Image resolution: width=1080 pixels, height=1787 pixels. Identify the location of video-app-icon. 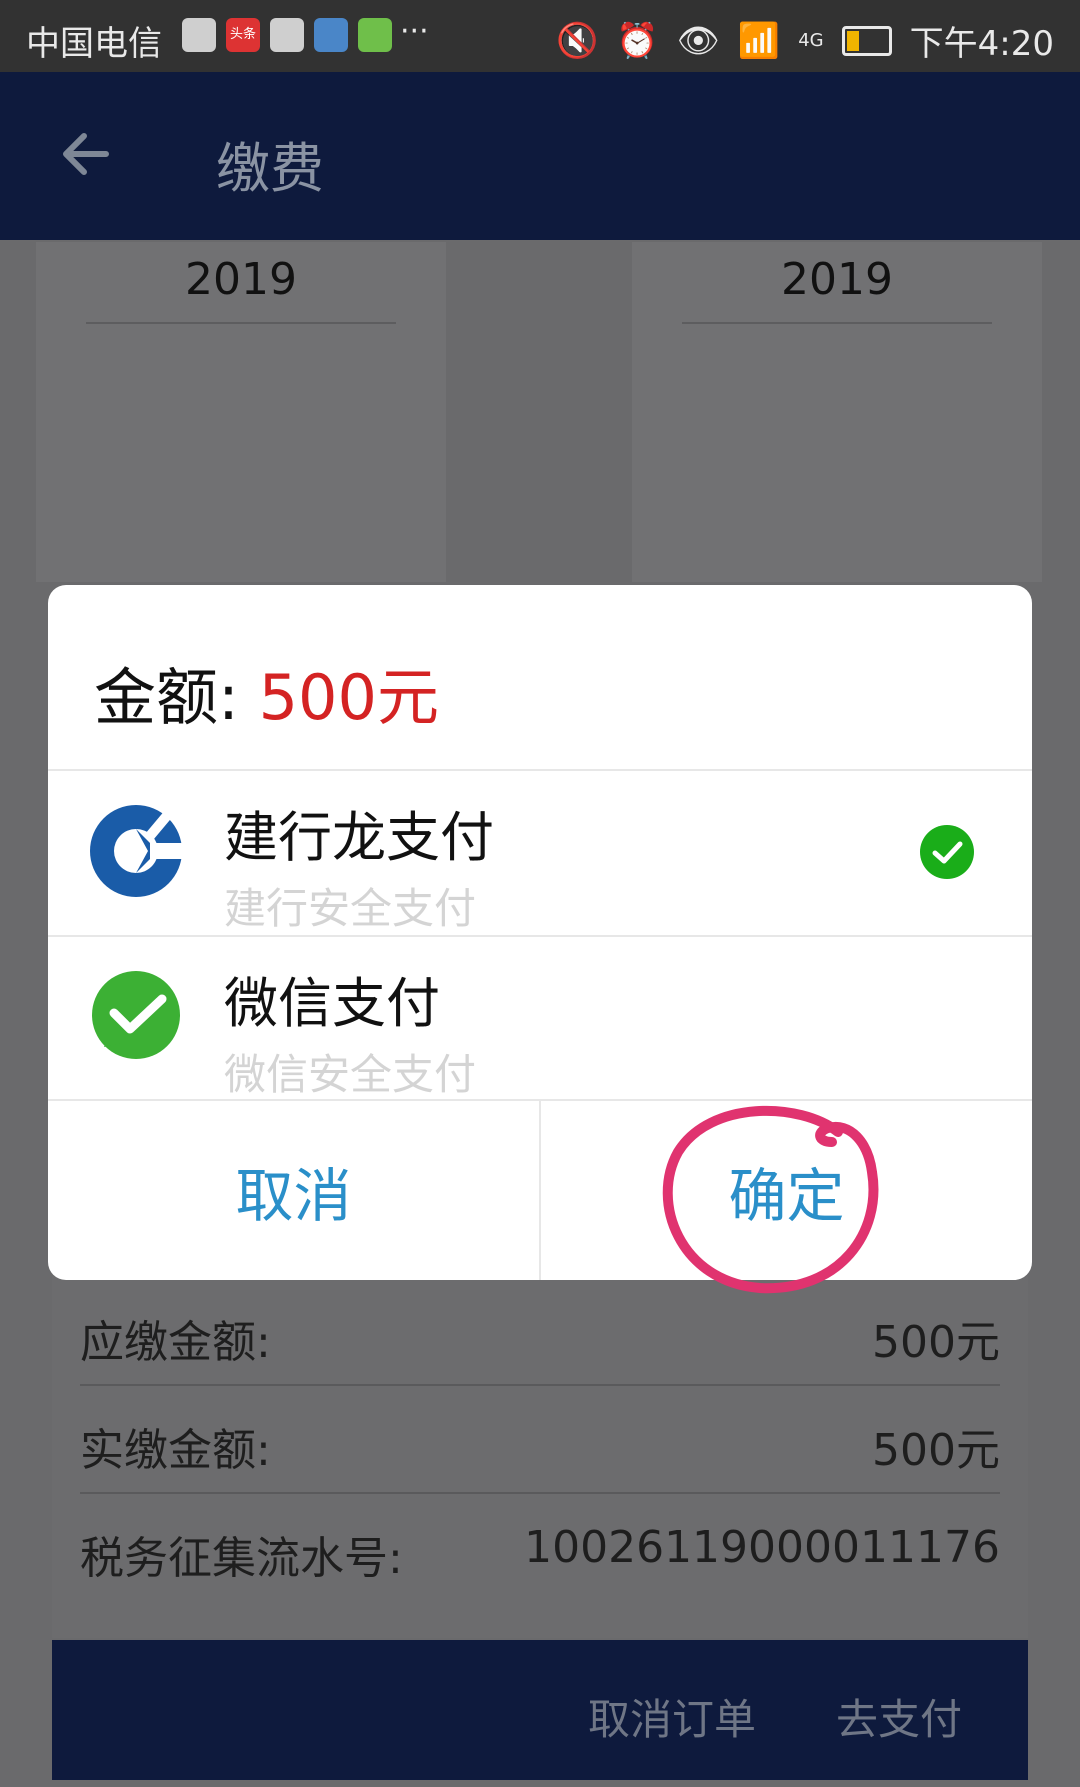
(375, 35).